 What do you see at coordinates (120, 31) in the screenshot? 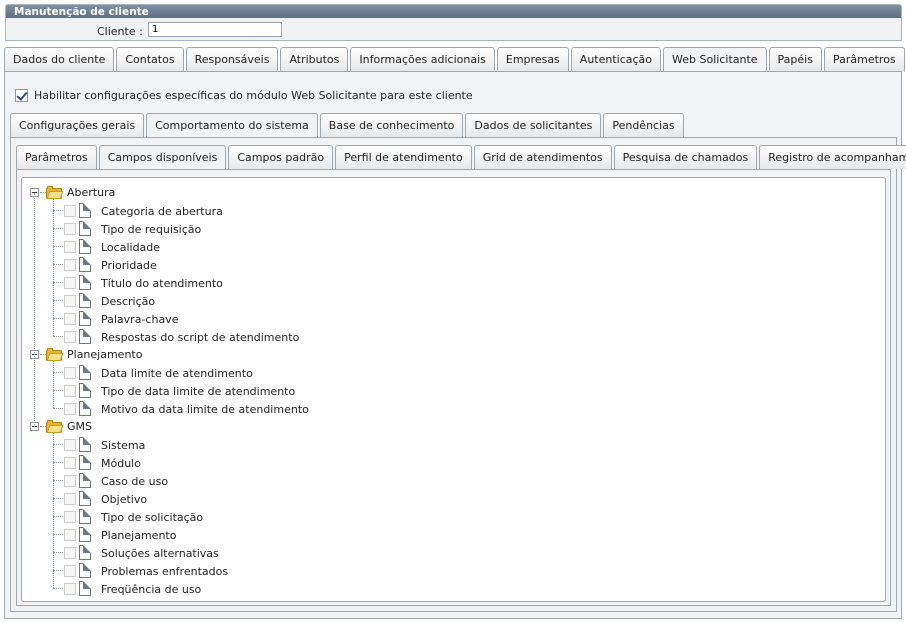
I see `client-label: Cliente :` at bounding box center [120, 31].